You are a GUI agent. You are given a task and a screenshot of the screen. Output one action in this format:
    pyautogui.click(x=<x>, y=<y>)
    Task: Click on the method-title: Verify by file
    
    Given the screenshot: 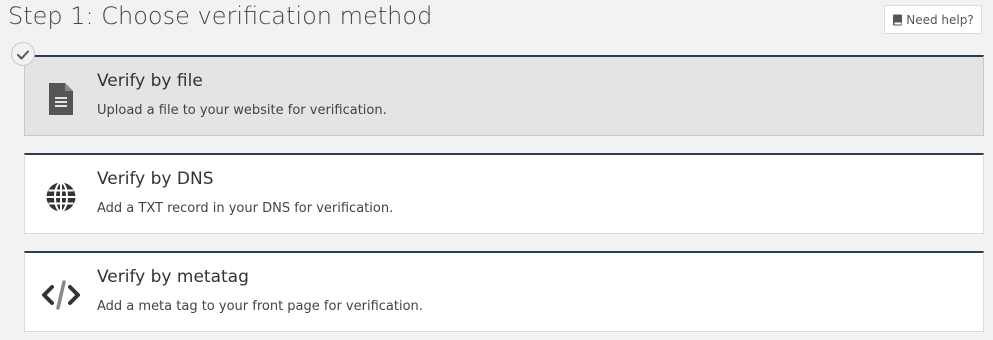 What is the action you would take?
    pyautogui.click(x=150, y=81)
    